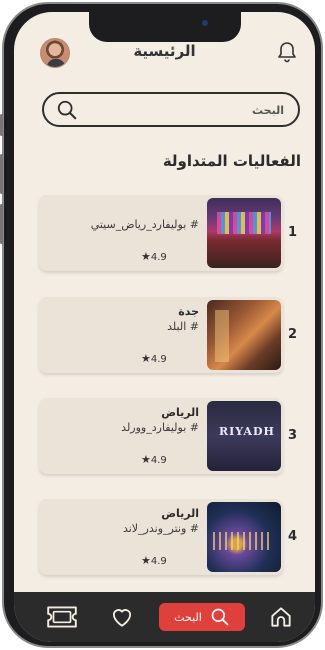 The width and height of the screenshot is (325, 650). I want to click on tab-tickets, so click(62, 617).